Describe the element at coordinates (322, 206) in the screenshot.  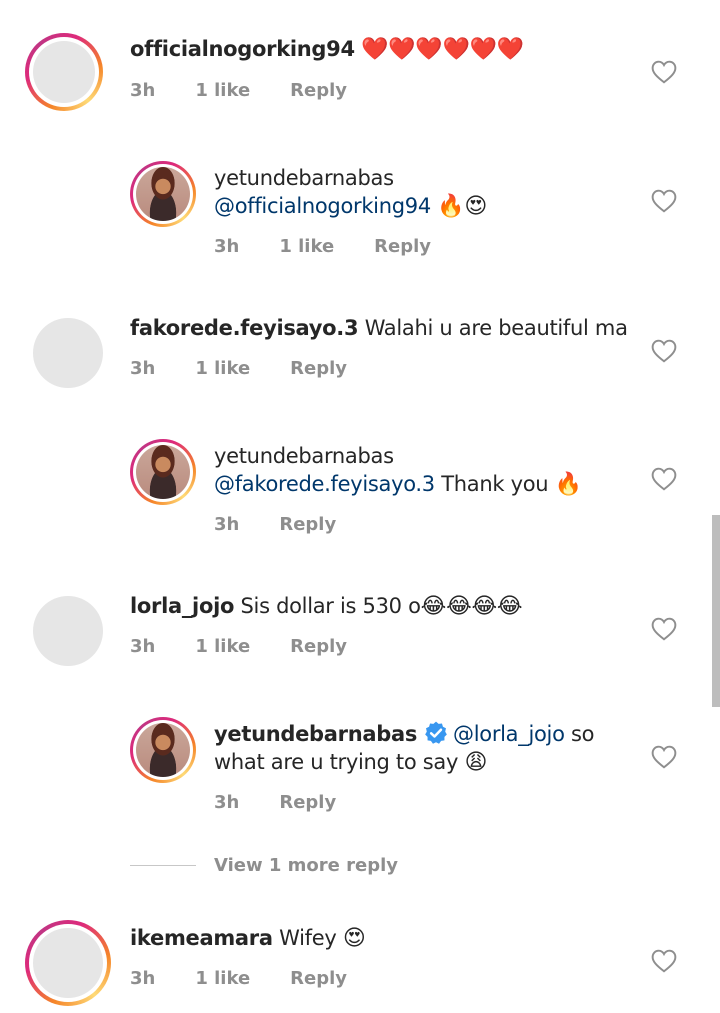
I see `mention-link: @officialnogorking94` at that location.